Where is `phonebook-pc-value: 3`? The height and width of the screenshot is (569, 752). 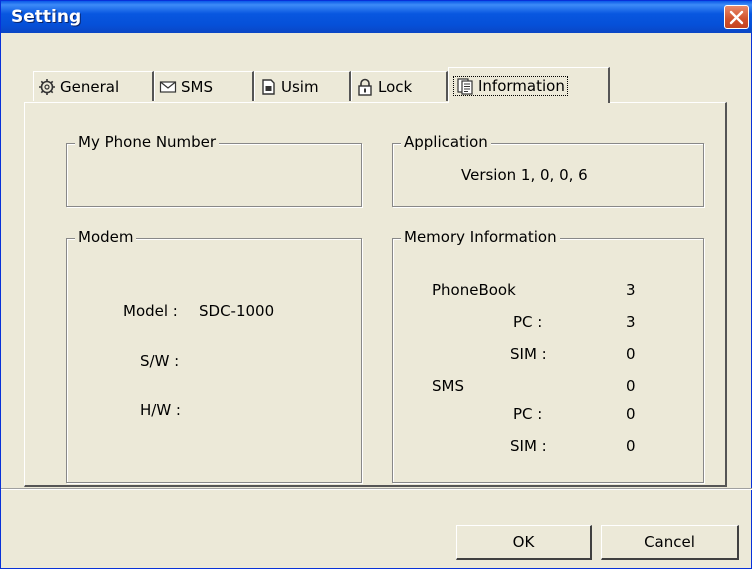 phonebook-pc-value: 3 is located at coordinates (631, 322).